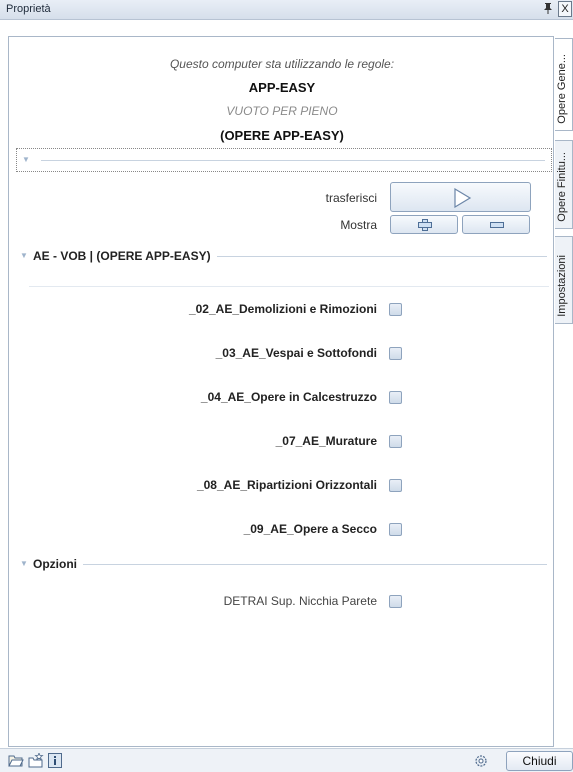 The height and width of the screenshot is (772, 573). What do you see at coordinates (125, 256) in the screenshot?
I see `section-title-main: AE - VOB | (OPERE APP-EASY)` at bounding box center [125, 256].